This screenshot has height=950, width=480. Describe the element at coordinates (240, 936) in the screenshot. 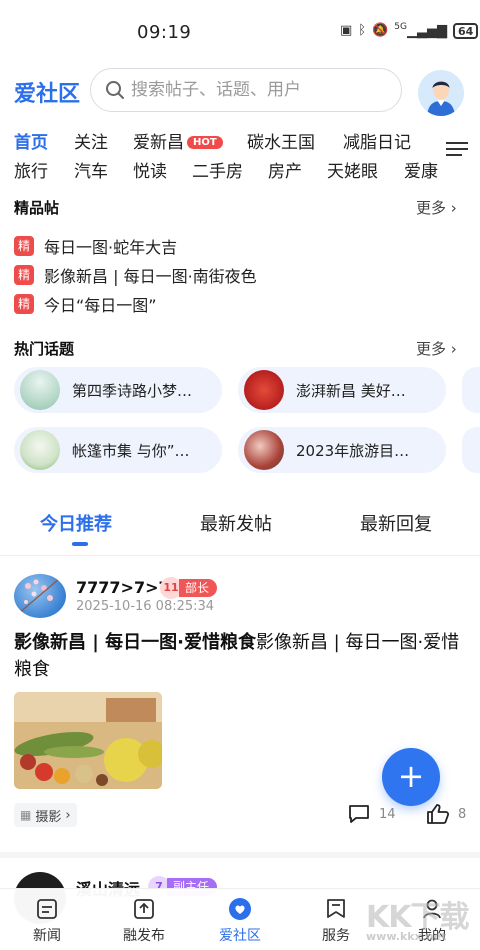

I see `tab-community-label: 爱社区` at that location.